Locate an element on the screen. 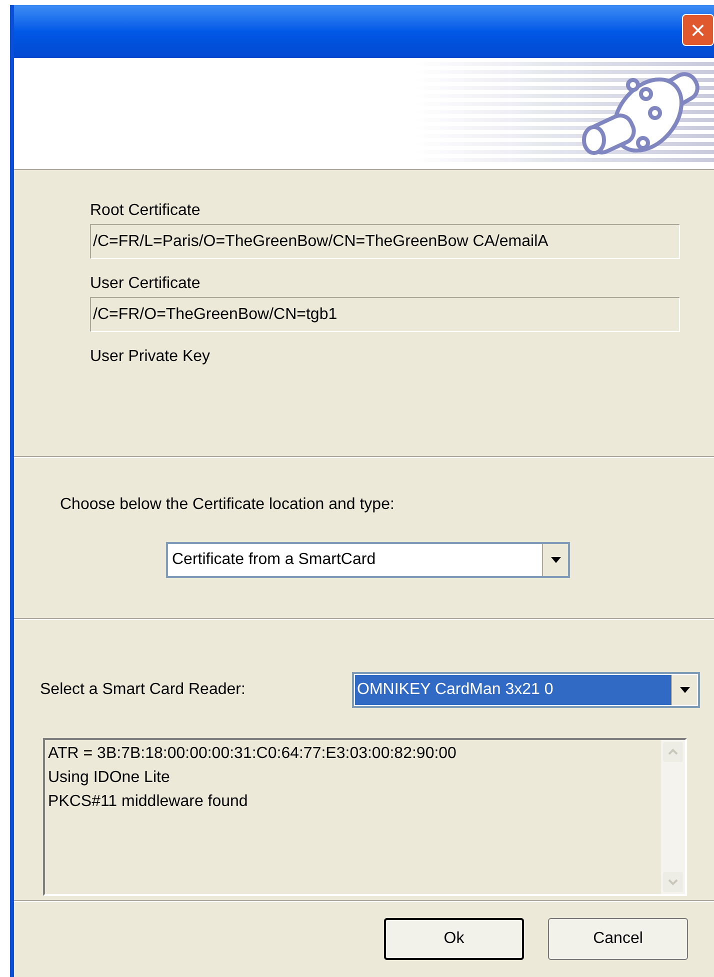  field-label: Root Certificate is located at coordinates (146, 211).